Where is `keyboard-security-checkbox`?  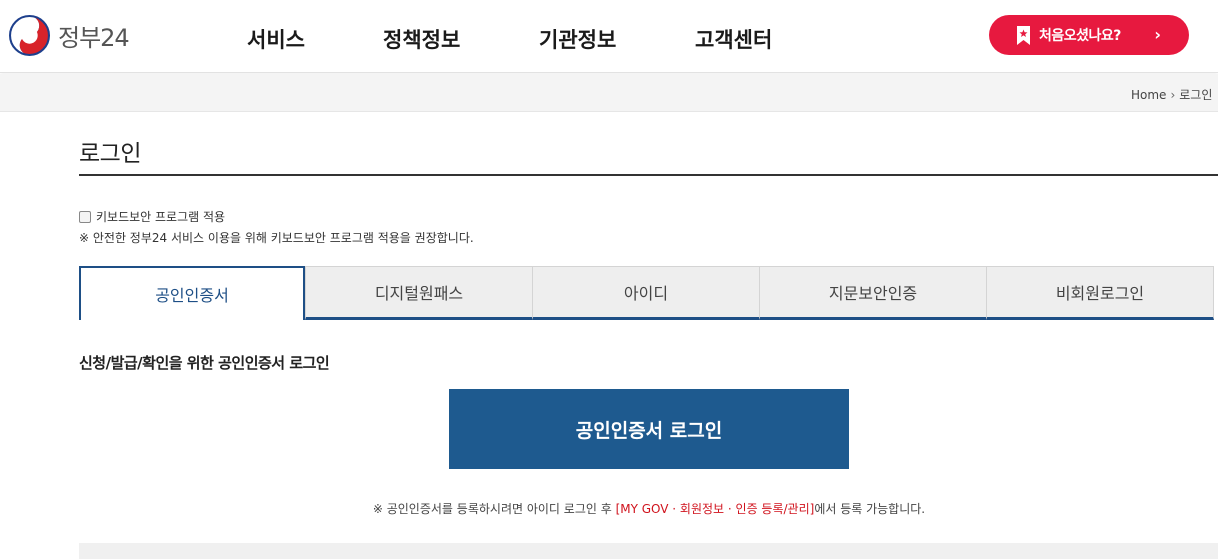 keyboard-security-checkbox is located at coordinates (85, 216).